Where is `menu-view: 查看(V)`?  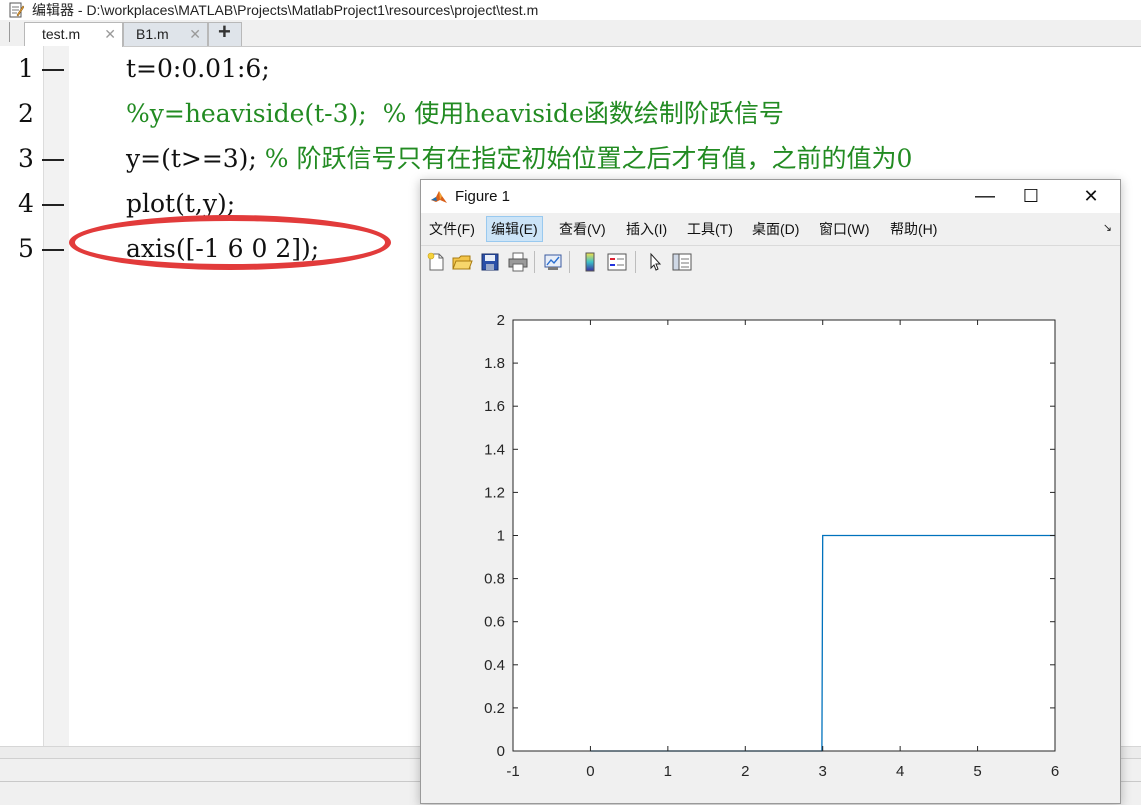
menu-view: 查看(V) is located at coordinates (582, 229).